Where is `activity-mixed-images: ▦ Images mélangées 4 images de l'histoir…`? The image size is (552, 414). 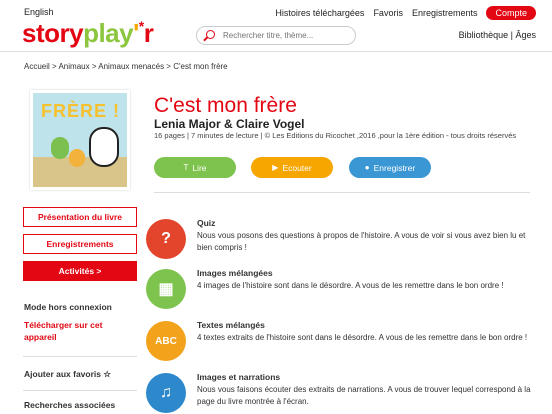 activity-mixed-images: ▦ Images mélangées 4 images de l'histoir… is located at coordinates (341, 290).